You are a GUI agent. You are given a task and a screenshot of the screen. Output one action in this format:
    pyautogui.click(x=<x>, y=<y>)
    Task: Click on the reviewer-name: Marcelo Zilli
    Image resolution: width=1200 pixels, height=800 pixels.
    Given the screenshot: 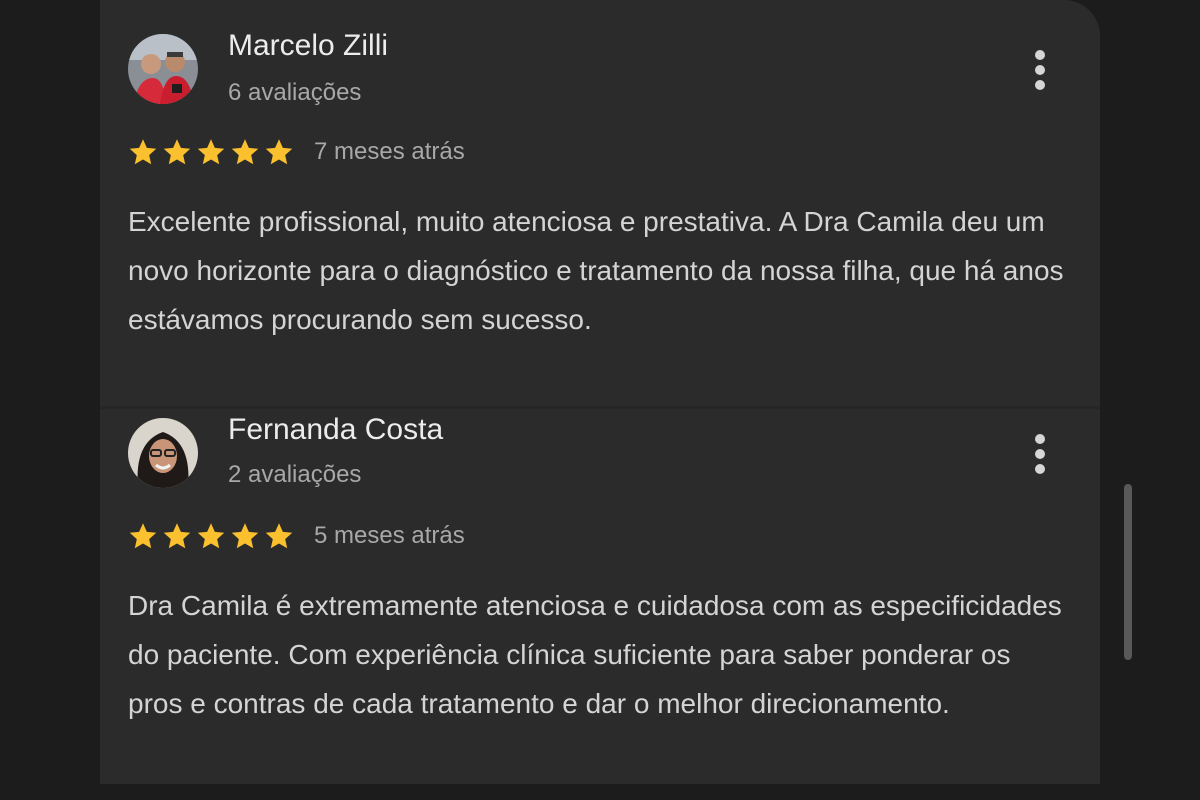 What is the action you would take?
    pyautogui.click(x=308, y=46)
    